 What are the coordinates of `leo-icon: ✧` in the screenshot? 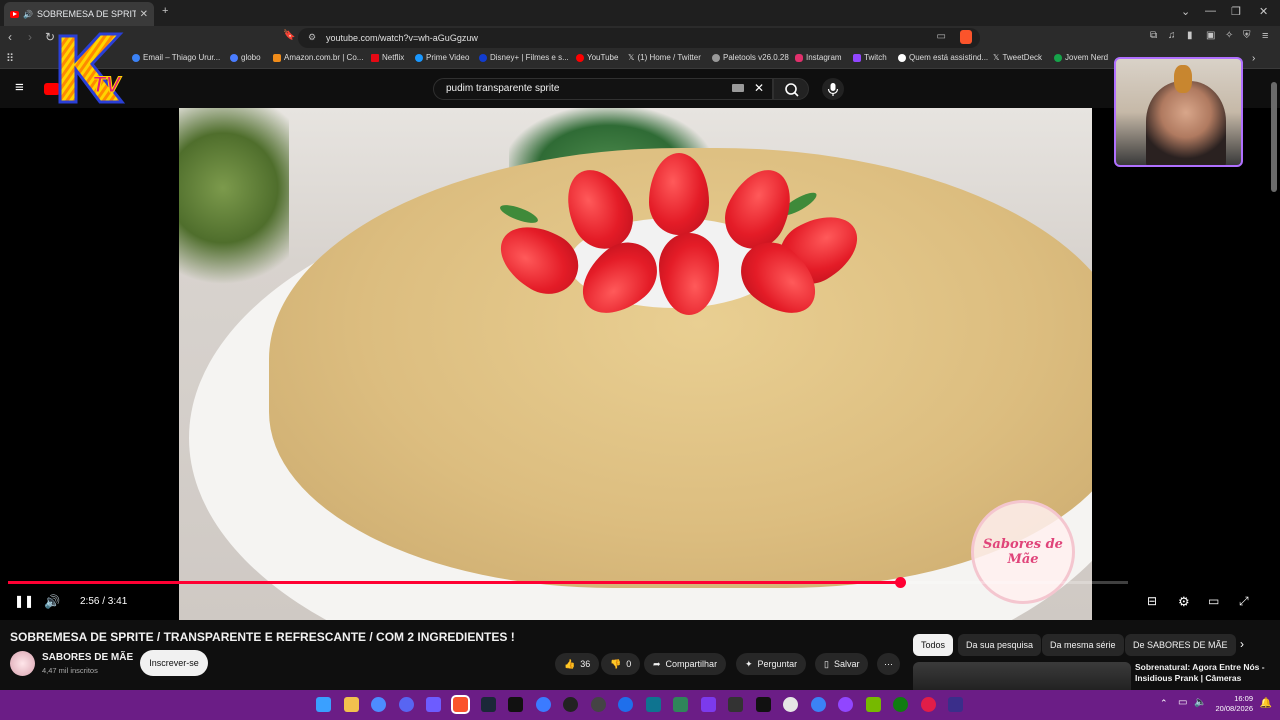 It's located at (1229, 35).